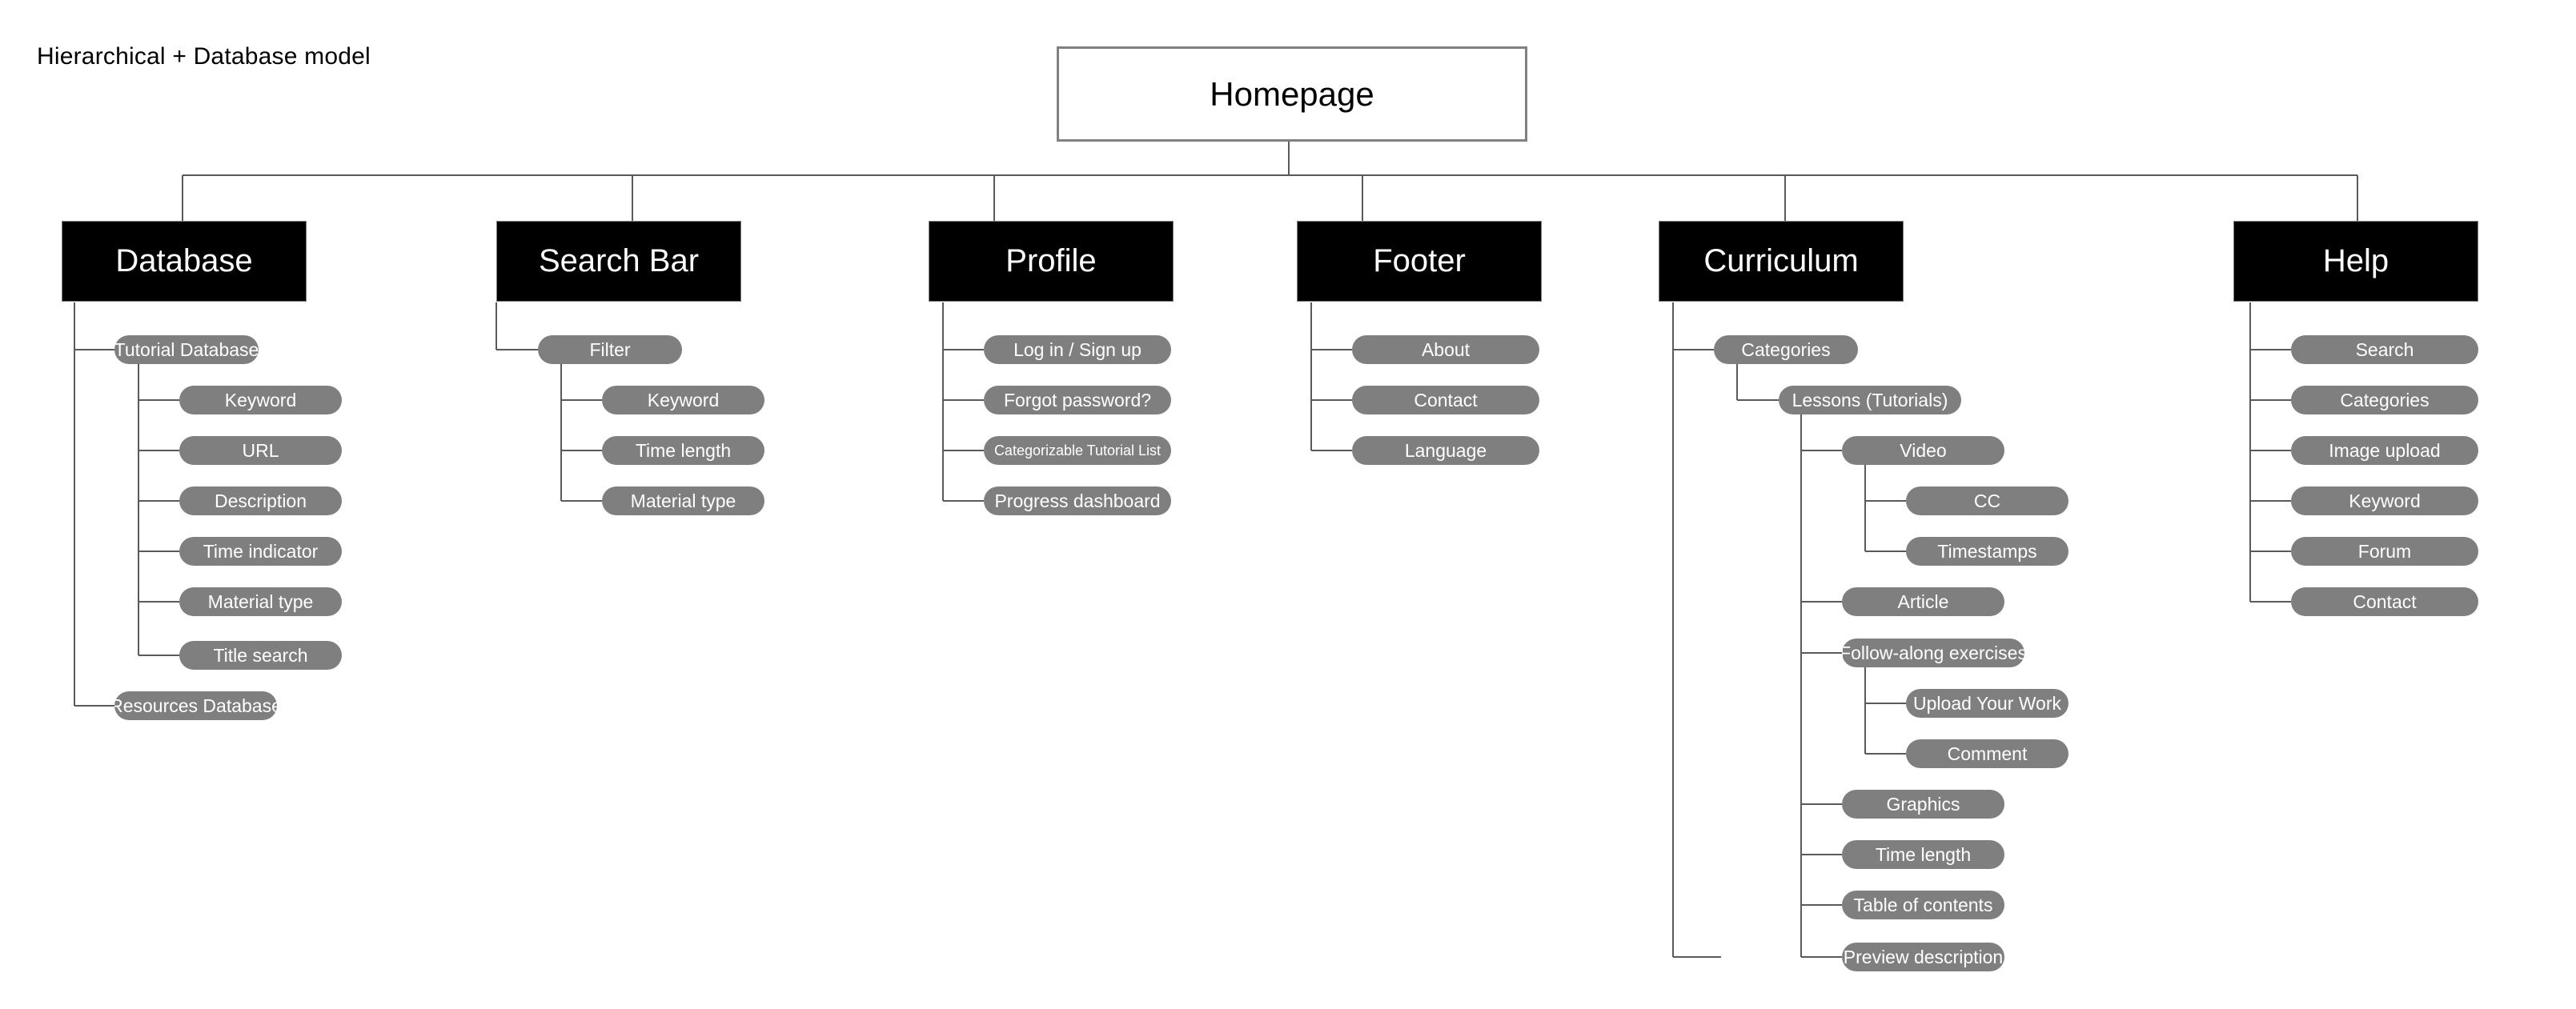  What do you see at coordinates (683, 500) in the screenshot?
I see `node-filter-material-type: Material type` at bounding box center [683, 500].